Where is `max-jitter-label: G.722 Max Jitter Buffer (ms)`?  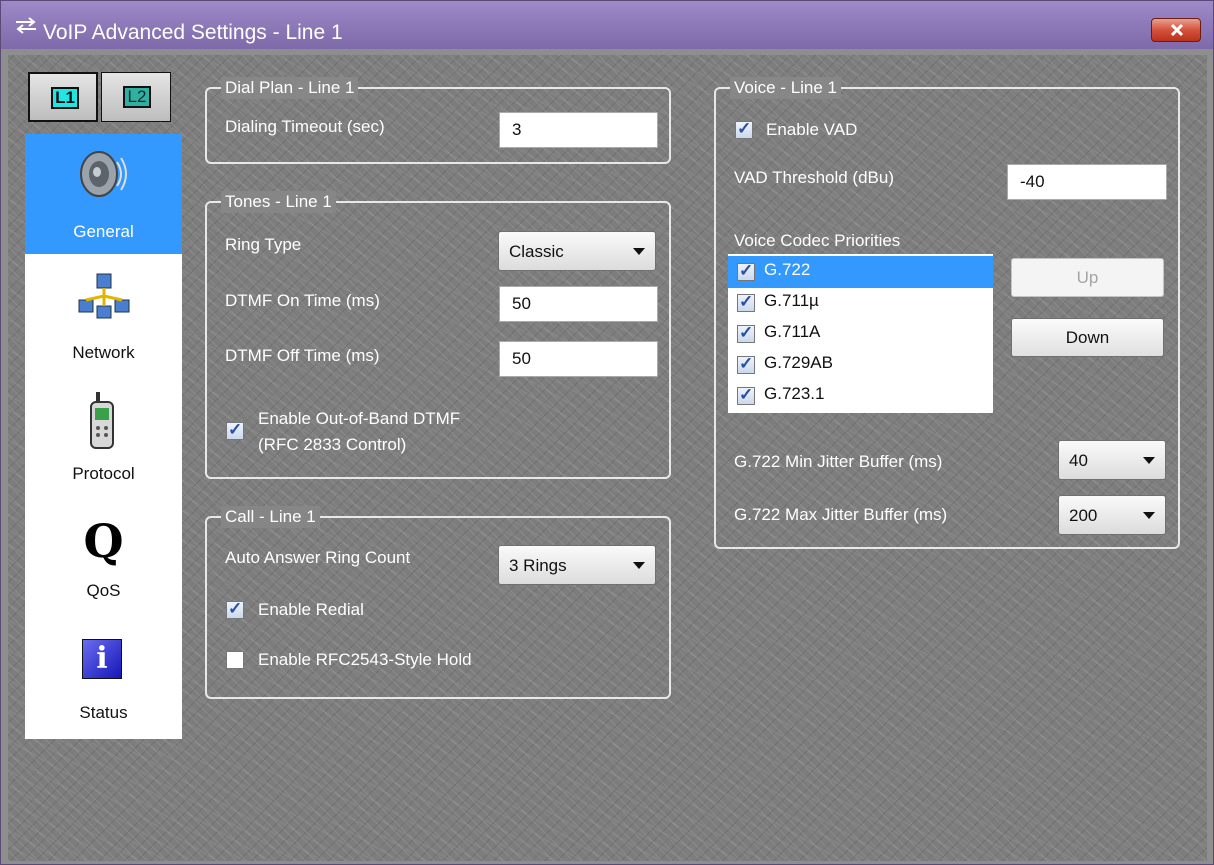
max-jitter-label: G.722 Max Jitter Buffer (ms) is located at coordinates (841, 514).